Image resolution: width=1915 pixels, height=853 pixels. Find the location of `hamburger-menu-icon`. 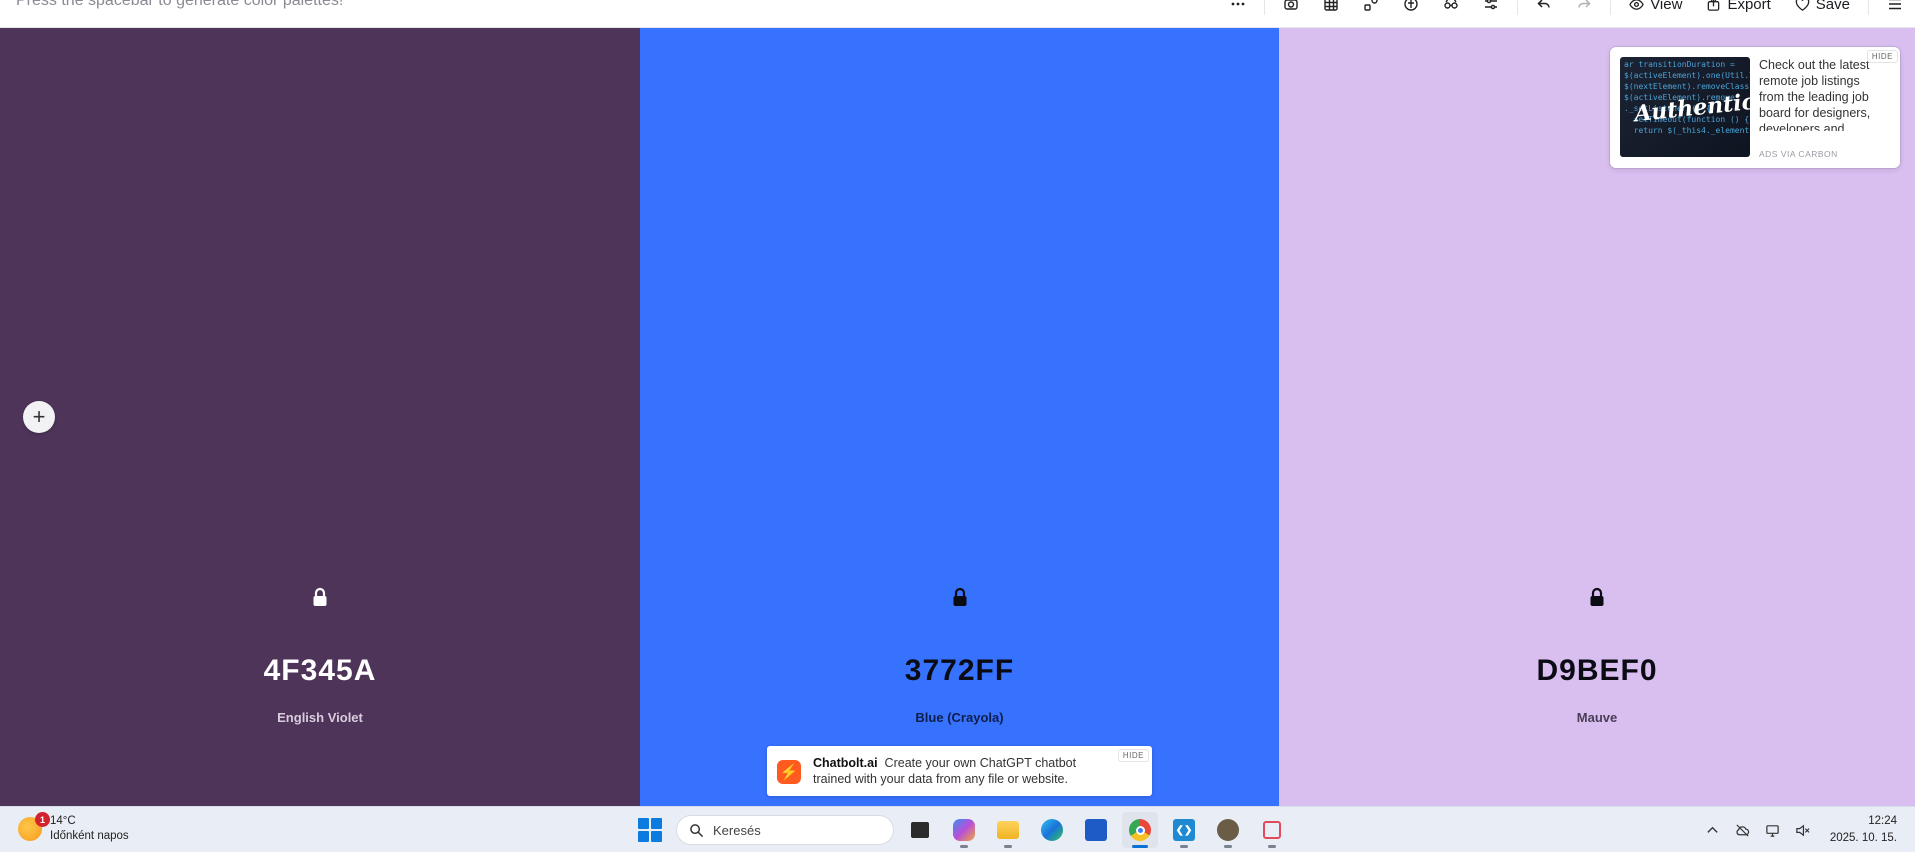

hamburger-menu-icon is located at coordinates (1895, 7).